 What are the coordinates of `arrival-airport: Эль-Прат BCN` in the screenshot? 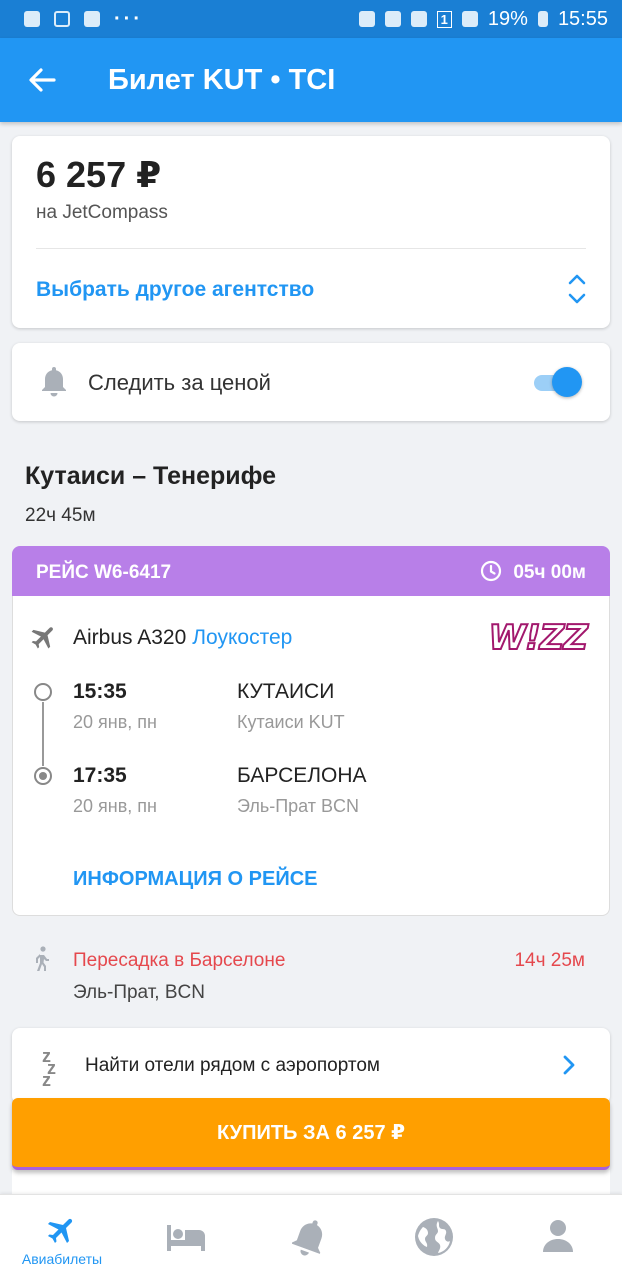 It's located at (298, 806).